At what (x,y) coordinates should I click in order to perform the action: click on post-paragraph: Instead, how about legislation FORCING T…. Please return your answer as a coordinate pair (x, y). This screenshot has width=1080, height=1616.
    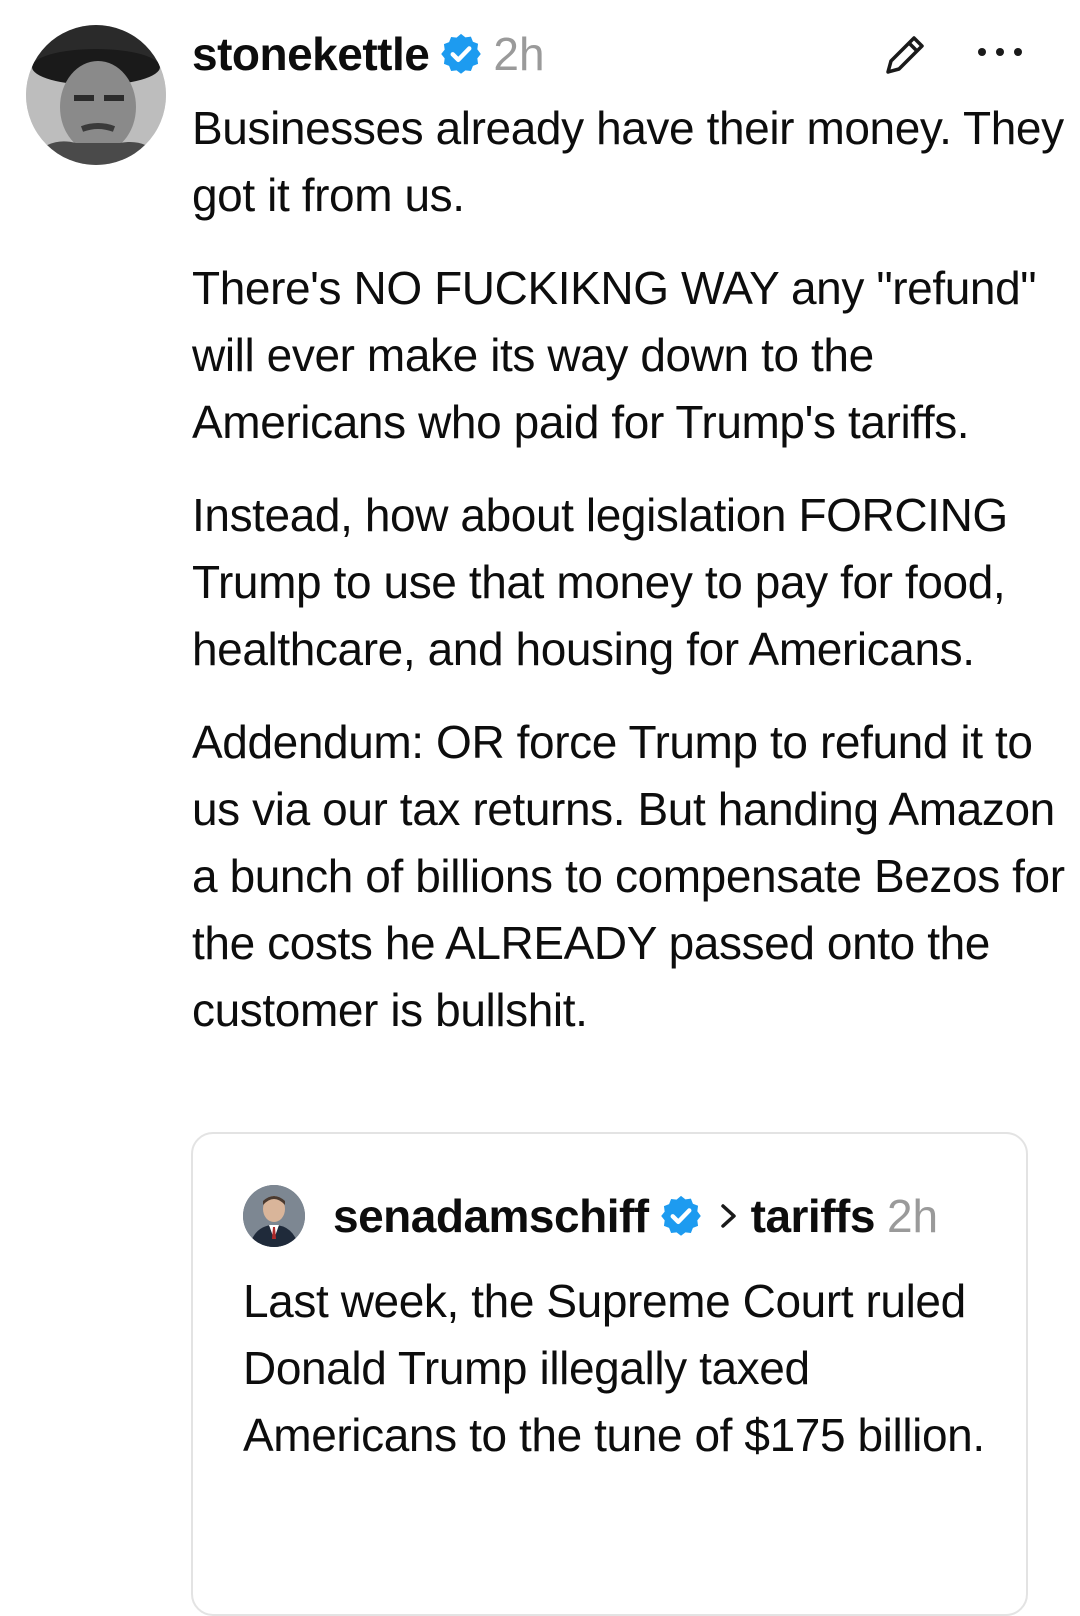
    Looking at the image, I should click on (600, 582).